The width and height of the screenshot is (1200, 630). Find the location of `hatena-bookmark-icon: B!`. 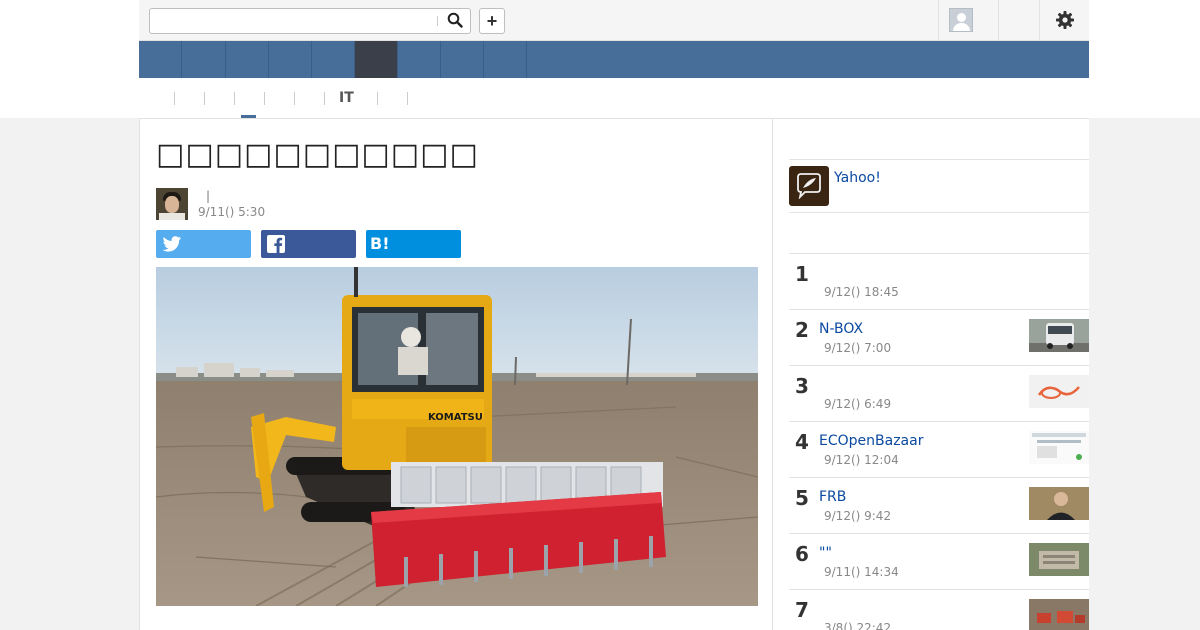

hatena-bookmark-icon: B! is located at coordinates (380, 243).